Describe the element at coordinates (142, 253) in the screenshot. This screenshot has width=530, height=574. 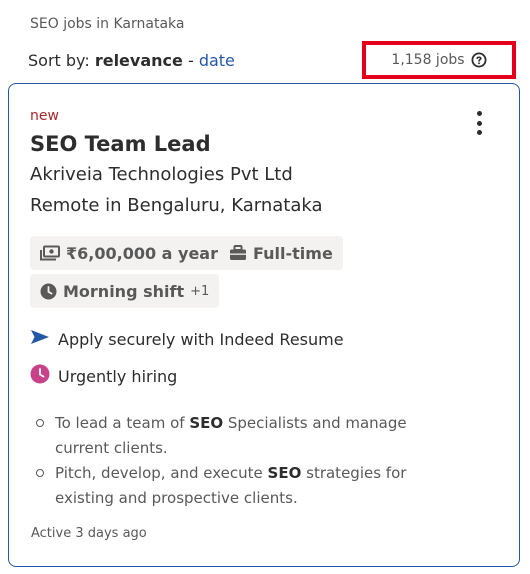
I see `salary-text: ₹6,00,000 a year` at that location.